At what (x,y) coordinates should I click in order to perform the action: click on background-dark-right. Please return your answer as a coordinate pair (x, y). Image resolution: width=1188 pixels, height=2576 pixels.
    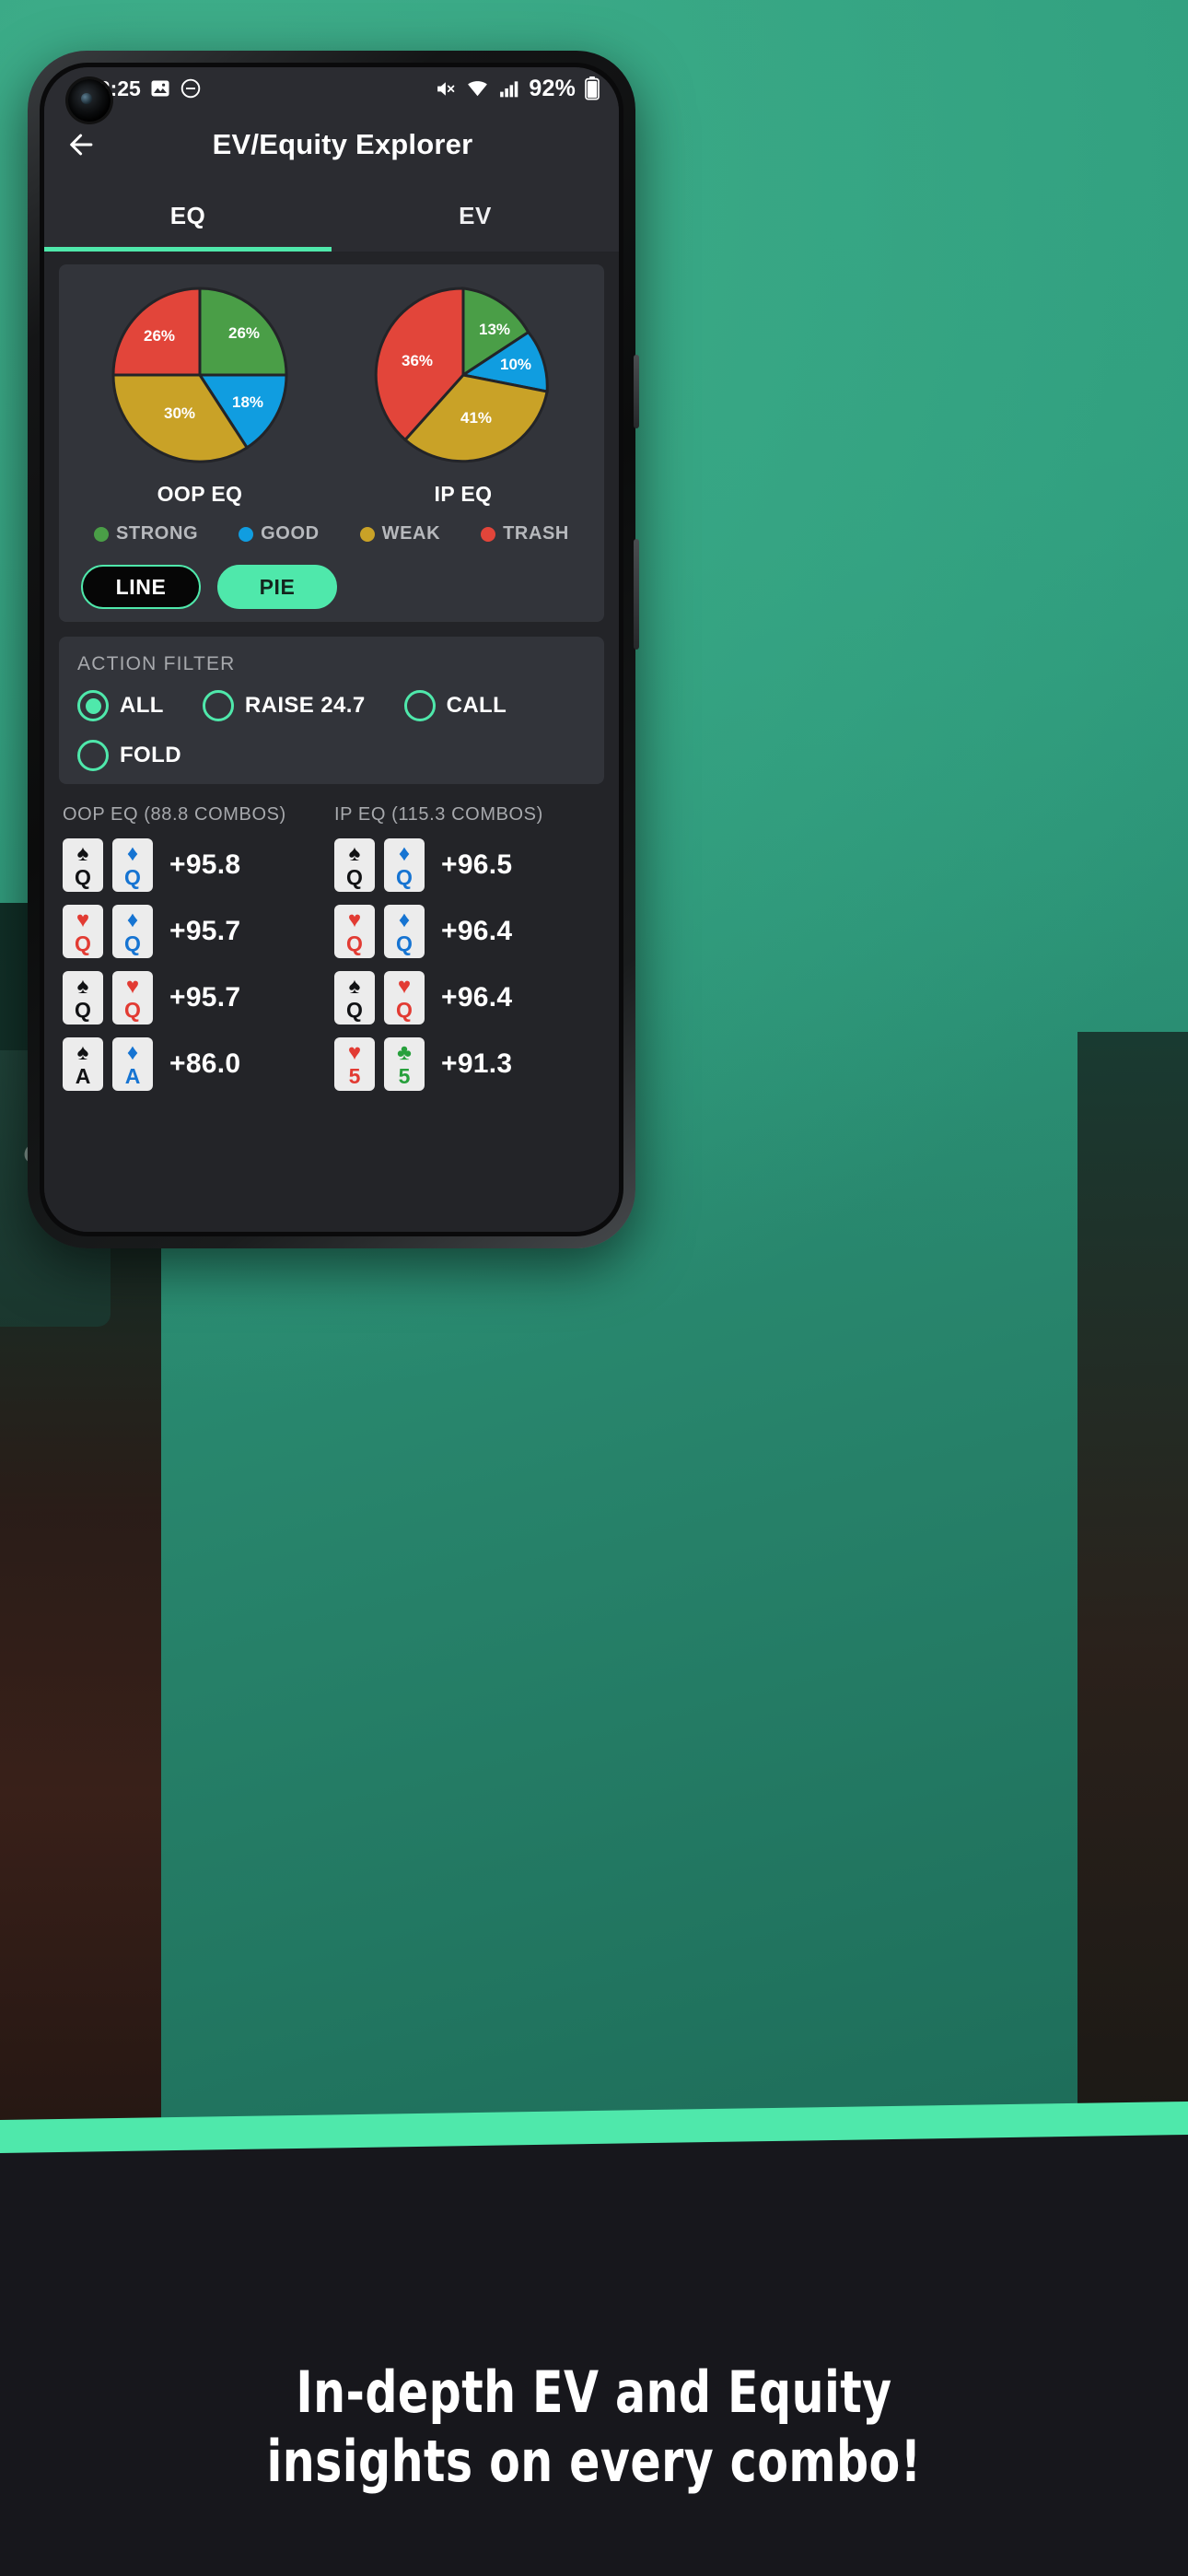
    Looking at the image, I should click on (1132, 1603).